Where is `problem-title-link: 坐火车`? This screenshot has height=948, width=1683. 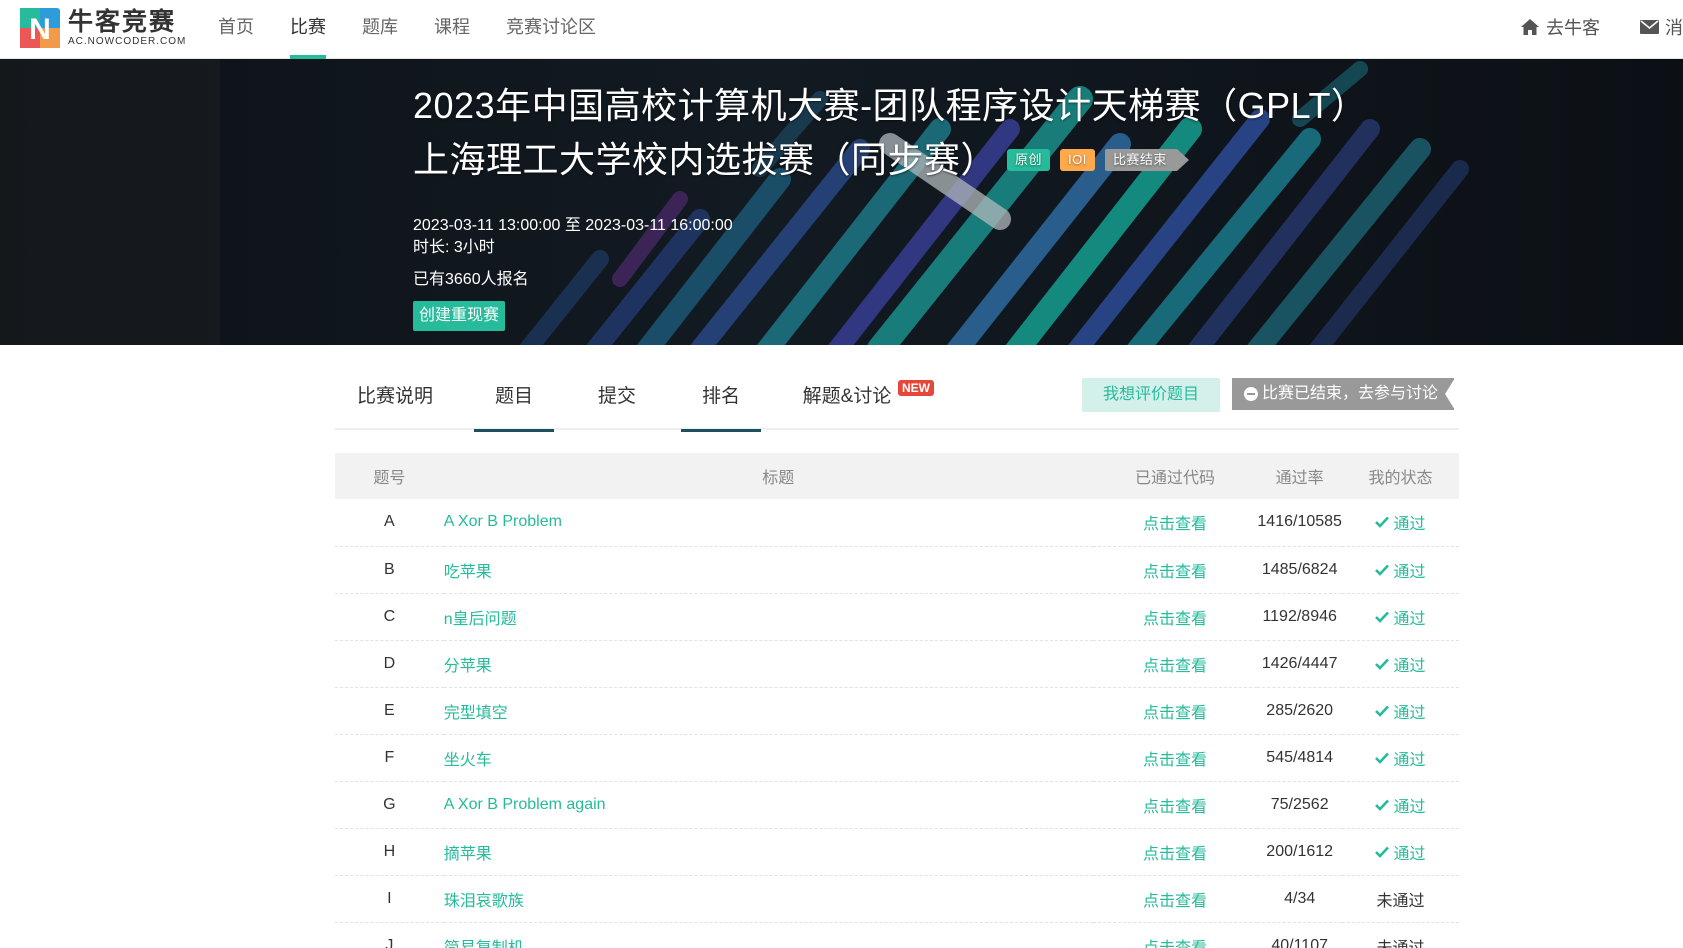
problem-title-link: 坐火车 is located at coordinates (468, 760).